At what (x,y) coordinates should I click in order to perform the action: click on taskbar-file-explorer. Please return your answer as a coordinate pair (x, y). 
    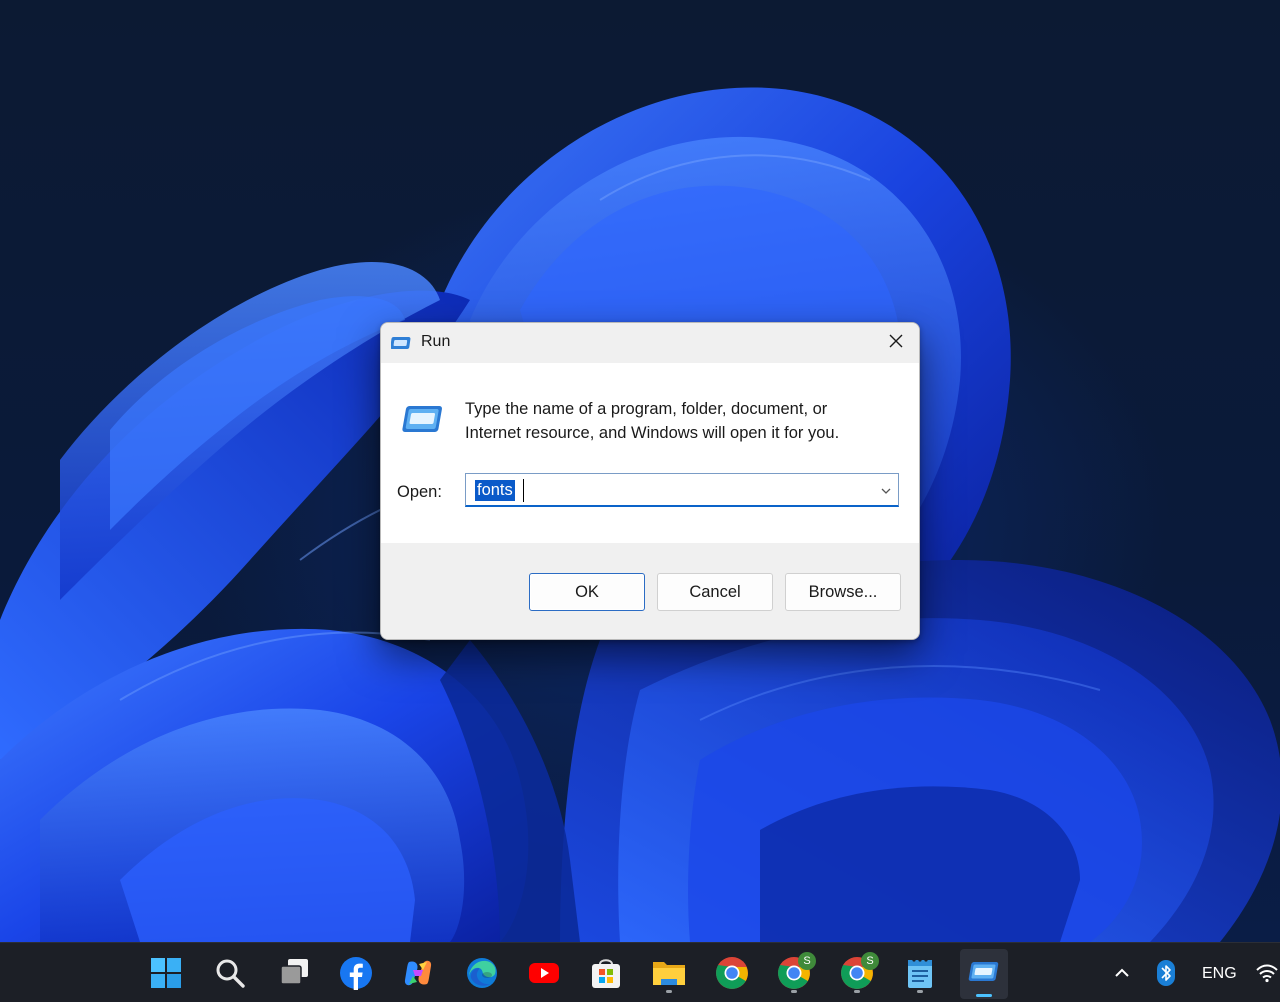
    Looking at the image, I should click on (669, 975).